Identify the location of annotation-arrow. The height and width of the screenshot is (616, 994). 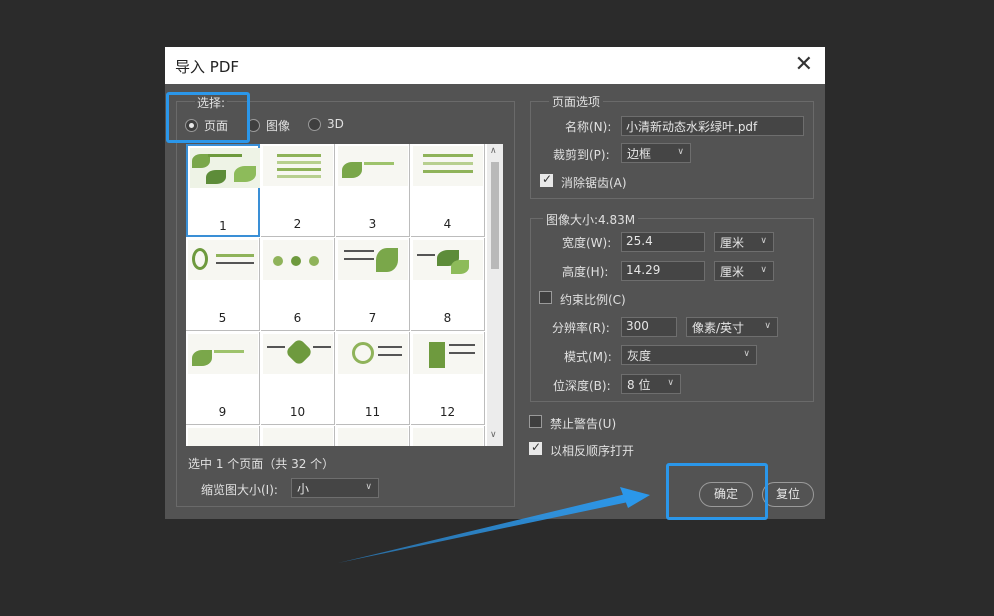
(494, 525).